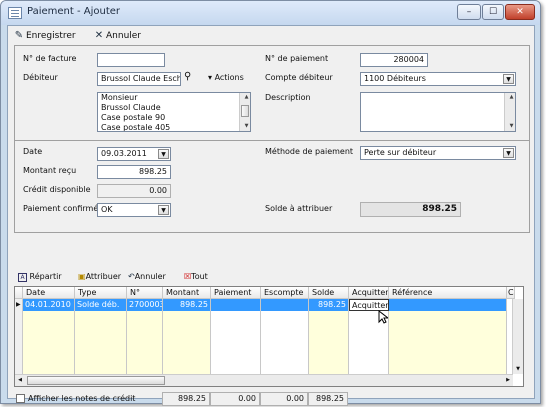  I want to click on cell-reference, so click(448, 305).